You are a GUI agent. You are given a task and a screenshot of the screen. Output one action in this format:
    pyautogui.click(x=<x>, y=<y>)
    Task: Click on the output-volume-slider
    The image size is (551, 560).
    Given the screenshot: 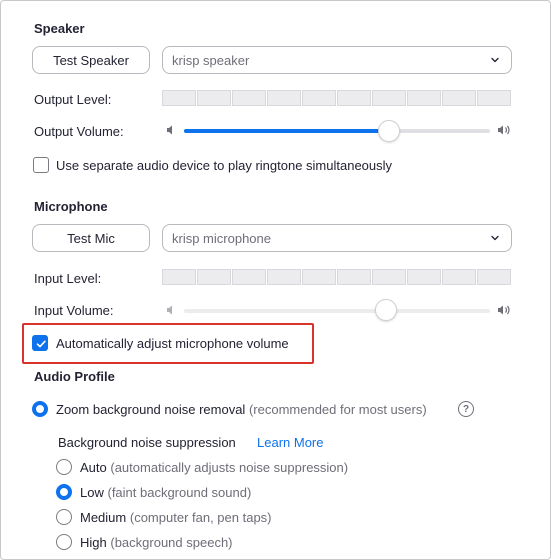 What is the action you would take?
    pyautogui.click(x=337, y=131)
    